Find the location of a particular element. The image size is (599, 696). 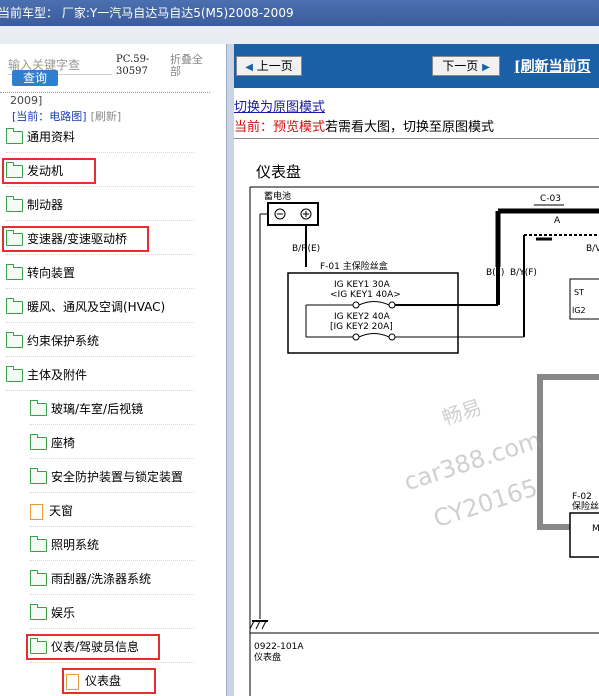

connector-c03: C-03 is located at coordinates (550, 199).